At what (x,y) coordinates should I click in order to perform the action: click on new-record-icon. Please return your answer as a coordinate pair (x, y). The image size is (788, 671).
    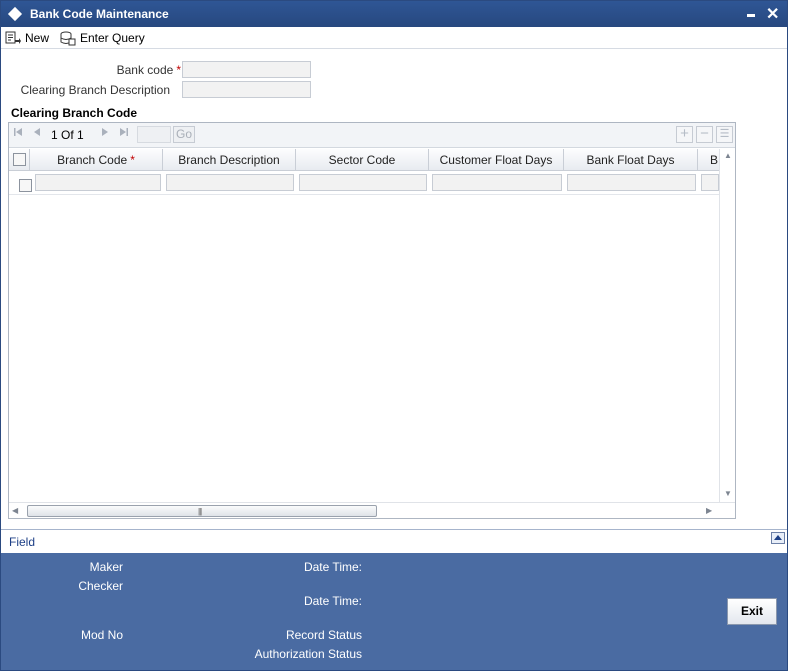
    Looking at the image, I should click on (13, 37).